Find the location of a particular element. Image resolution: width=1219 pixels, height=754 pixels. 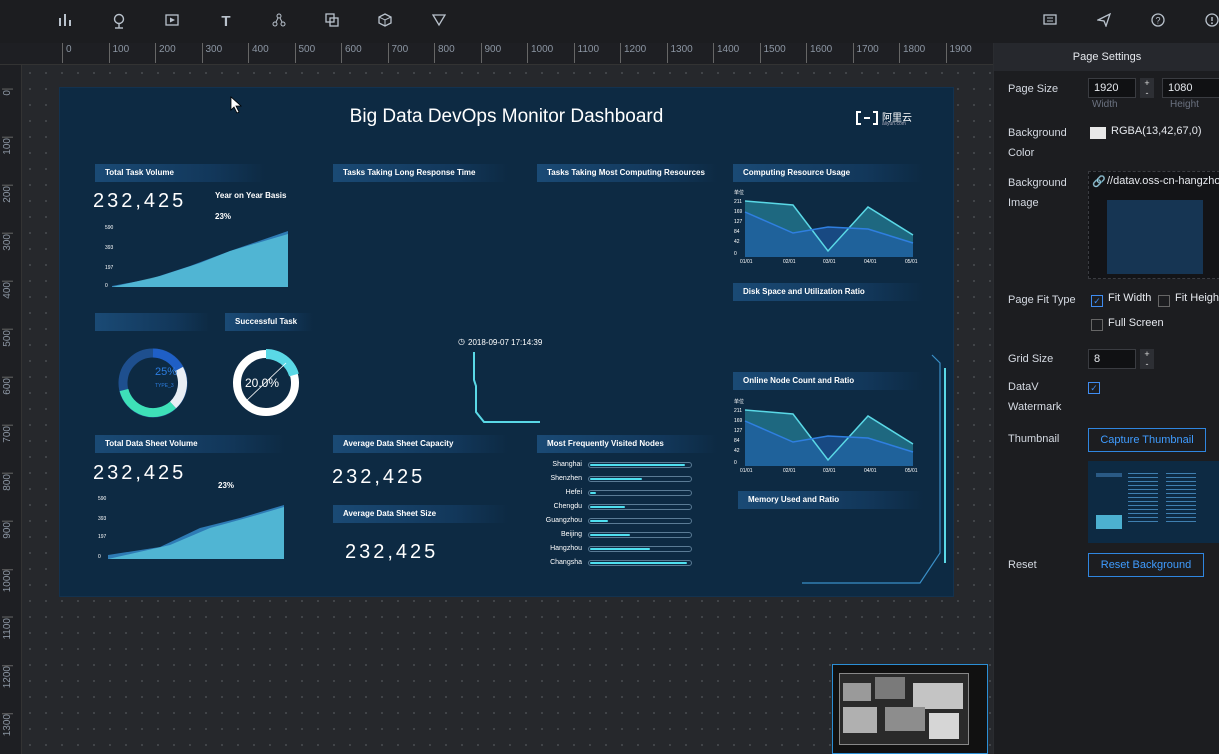

ruler-tick: 300 is located at coordinates (7, 242).